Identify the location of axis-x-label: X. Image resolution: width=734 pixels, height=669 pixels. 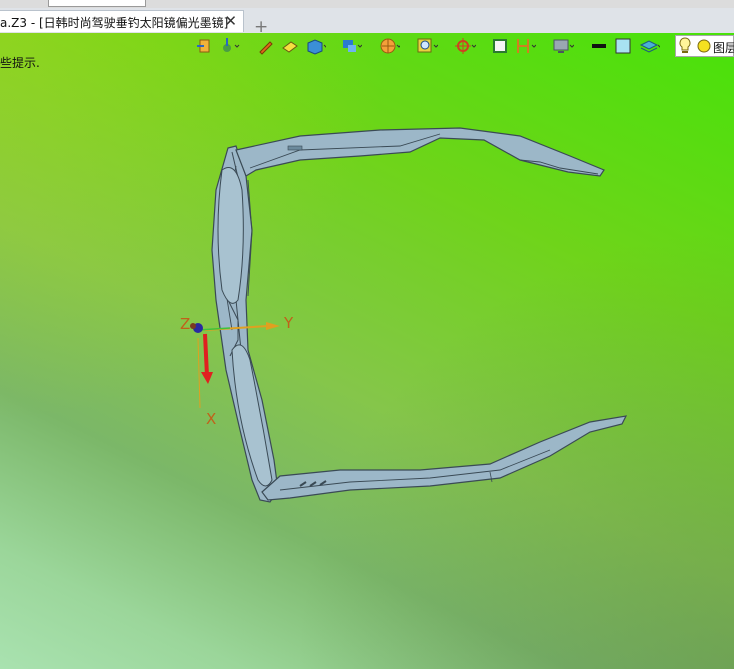
(211, 419).